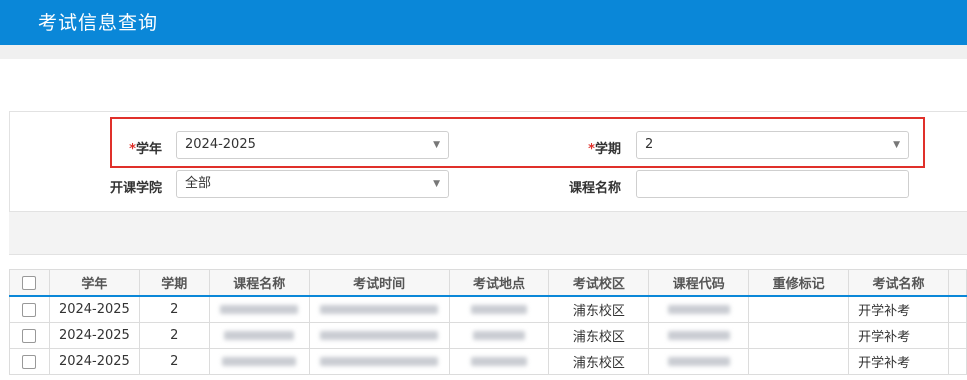 This screenshot has width=967, height=380. What do you see at coordinates (594, 188) in the screenshot?
I see `course-name-label: 课程名称` at bounding box center [594, 188].